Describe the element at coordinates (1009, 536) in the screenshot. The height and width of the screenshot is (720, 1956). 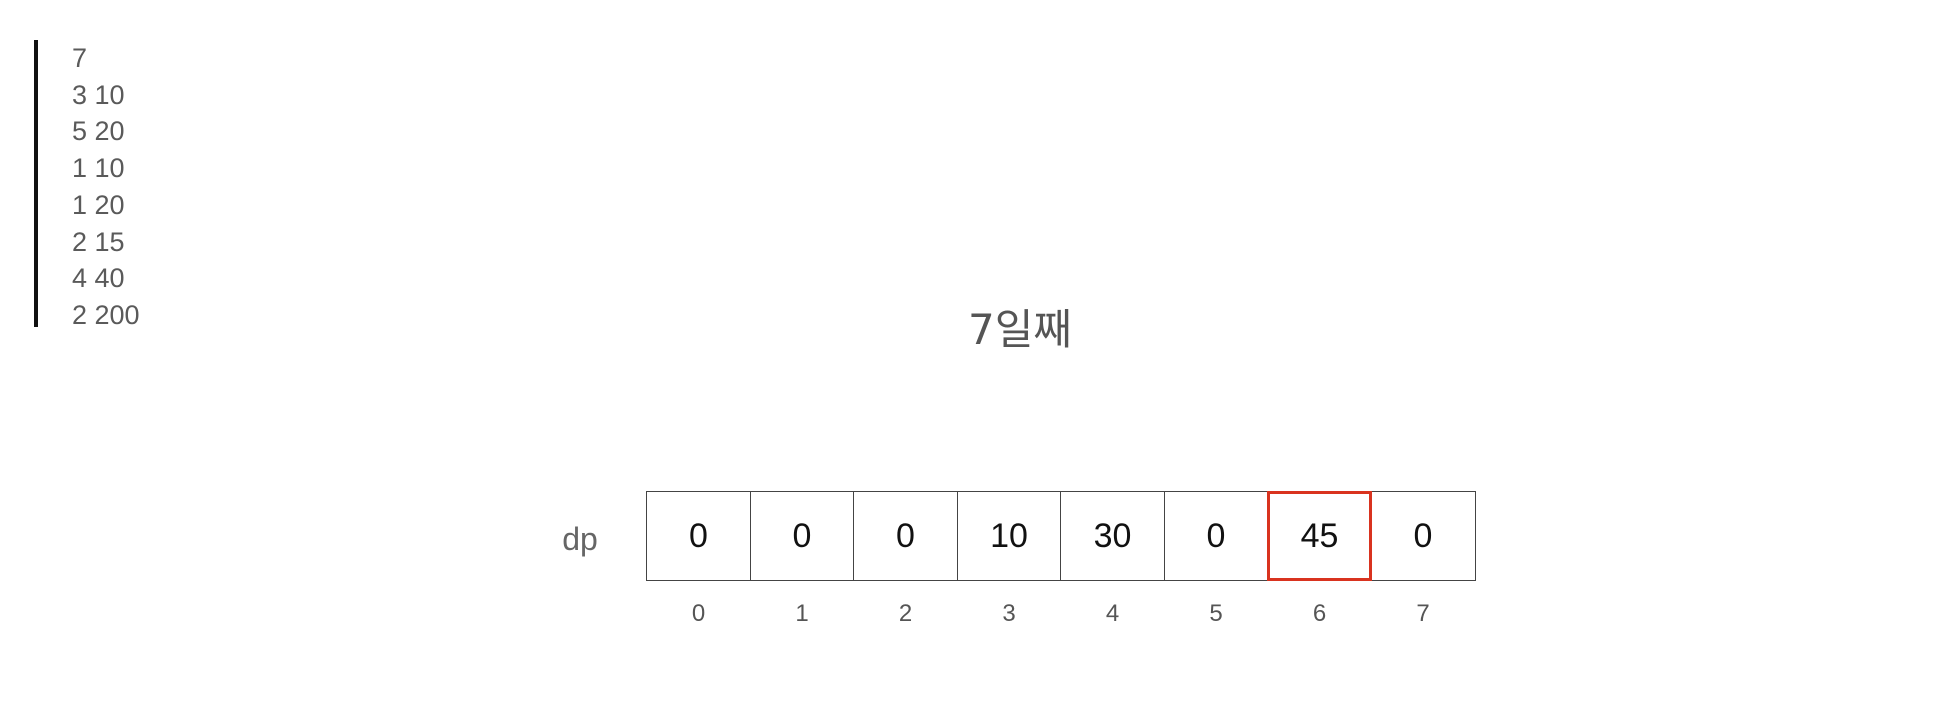
I see `dp-cell-3: 10` at that location.